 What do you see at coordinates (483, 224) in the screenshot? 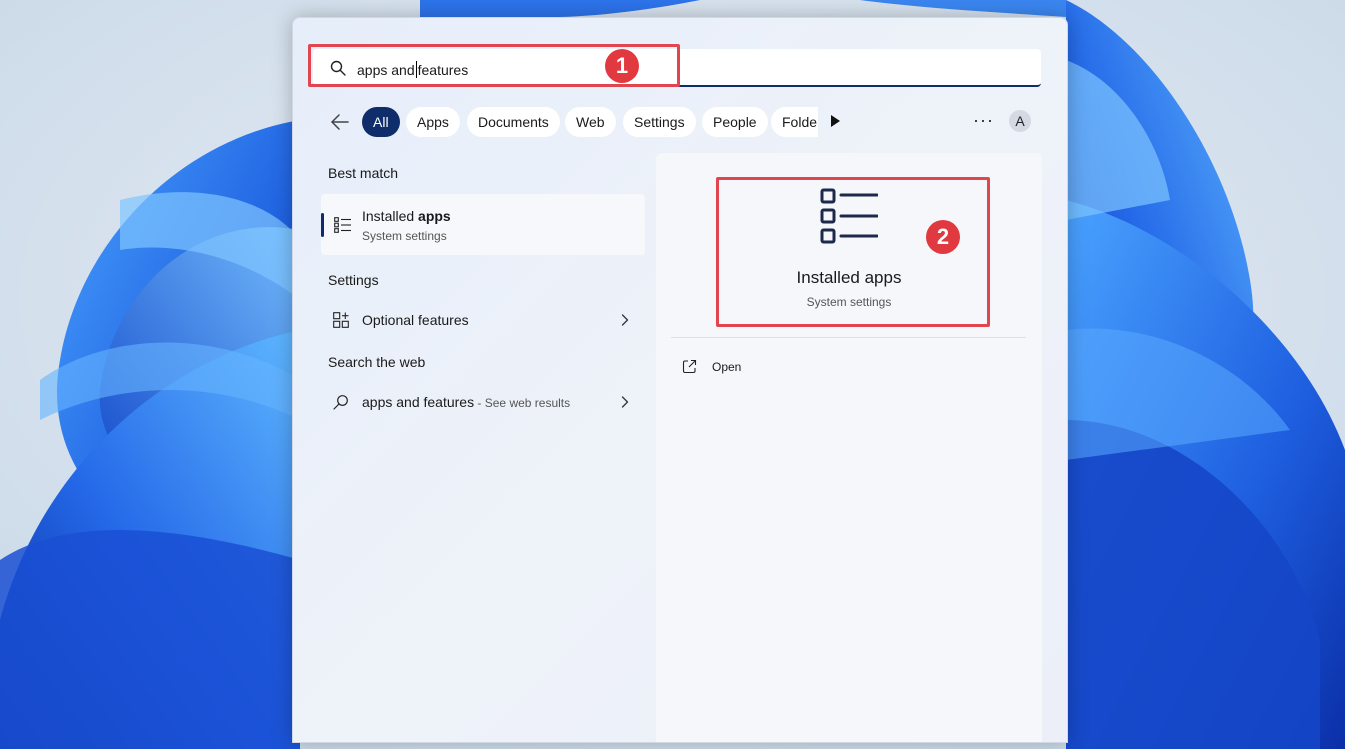
I see `best-match-installed-apps: Installed apps System settings` at bounding box center [483, 224].